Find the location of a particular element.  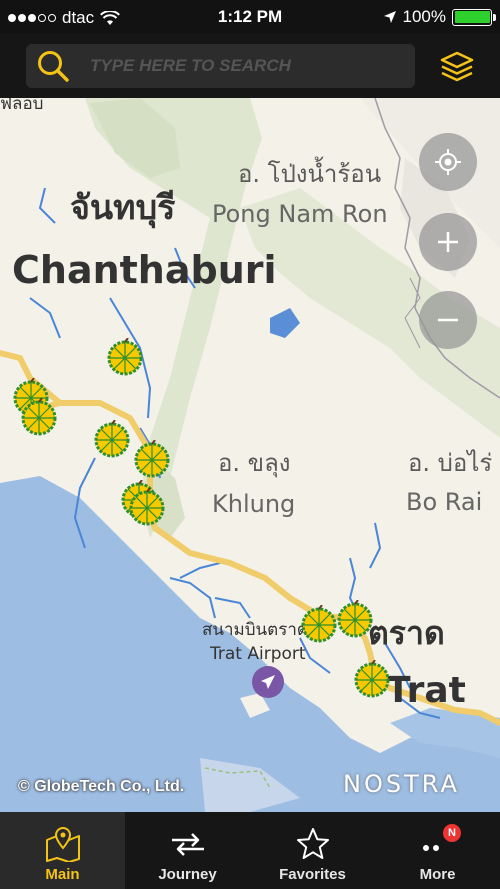

tab-favorites-label: Favorites is located at coordinates (312, 874).